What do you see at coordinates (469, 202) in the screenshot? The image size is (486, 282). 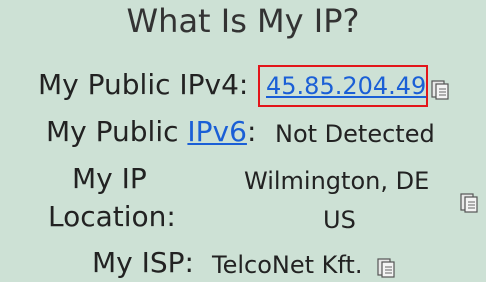 I see `copy-location-icon` at bounding box center [469, 202].